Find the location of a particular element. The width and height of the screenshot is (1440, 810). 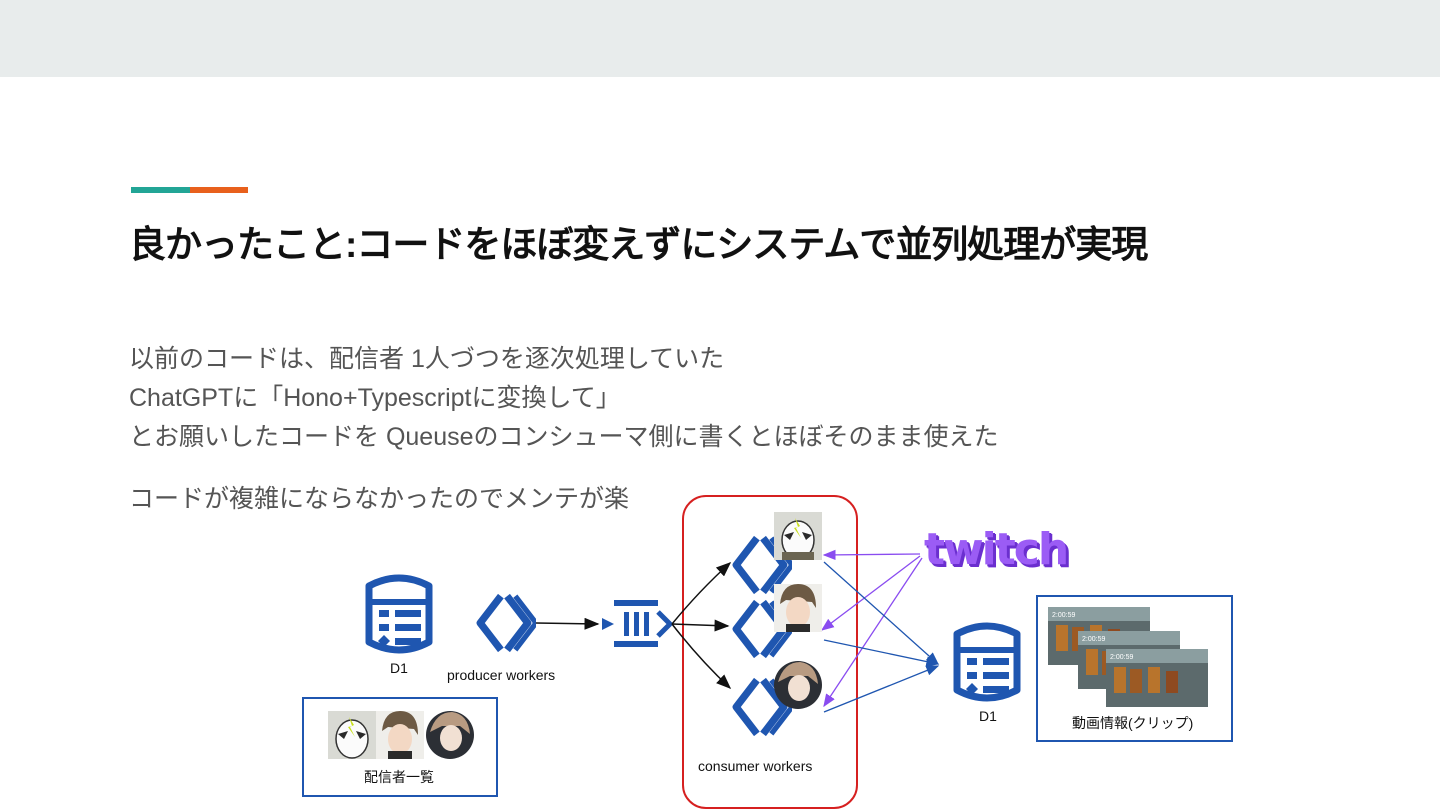

clip-thumbnails: 2:00:59 2:00:59 2:00:59 is located at coordinates (1128, 657).